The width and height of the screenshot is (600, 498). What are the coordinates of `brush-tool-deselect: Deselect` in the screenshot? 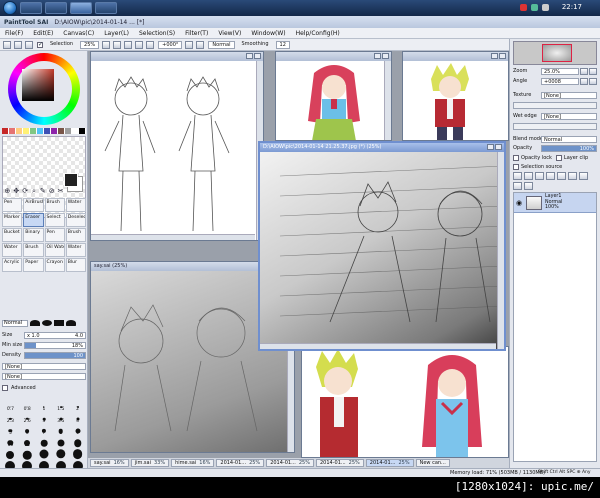 It's located at (75, 220).